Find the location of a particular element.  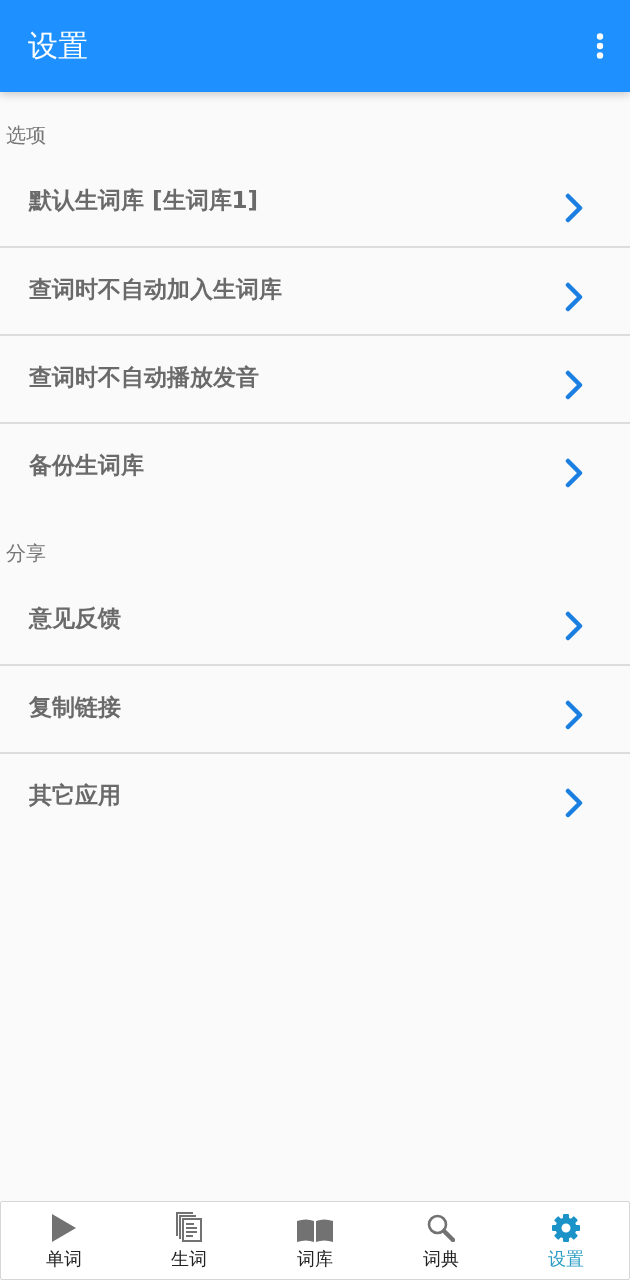

settings-item: 查词时不自动加入生词库 is located at coordinates (315, 290).